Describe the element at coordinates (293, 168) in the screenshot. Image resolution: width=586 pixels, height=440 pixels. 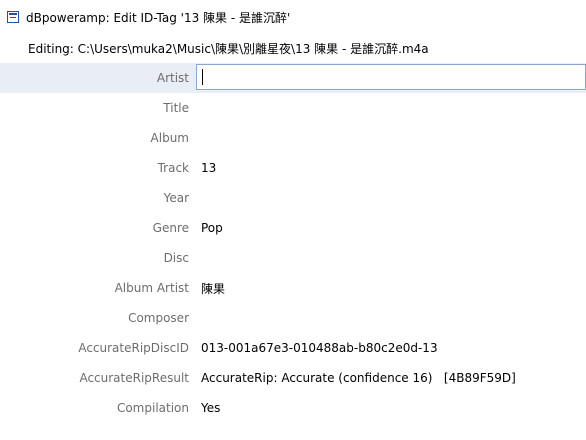
I see `field-row-track: Track 13` at that location.